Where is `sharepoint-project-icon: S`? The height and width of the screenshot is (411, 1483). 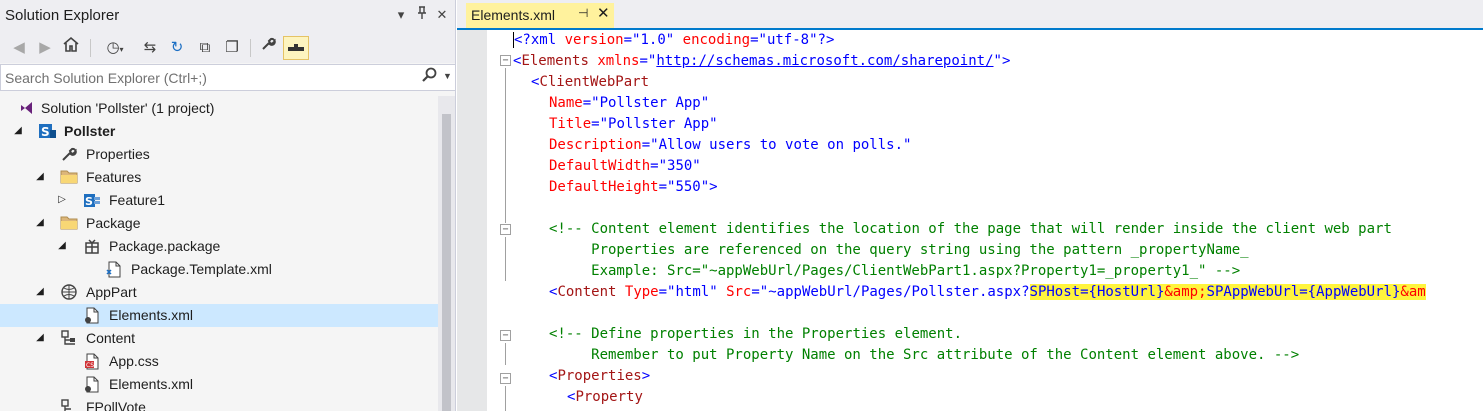 sharepoint-project-icon: S is located at coordinates (47, 131).